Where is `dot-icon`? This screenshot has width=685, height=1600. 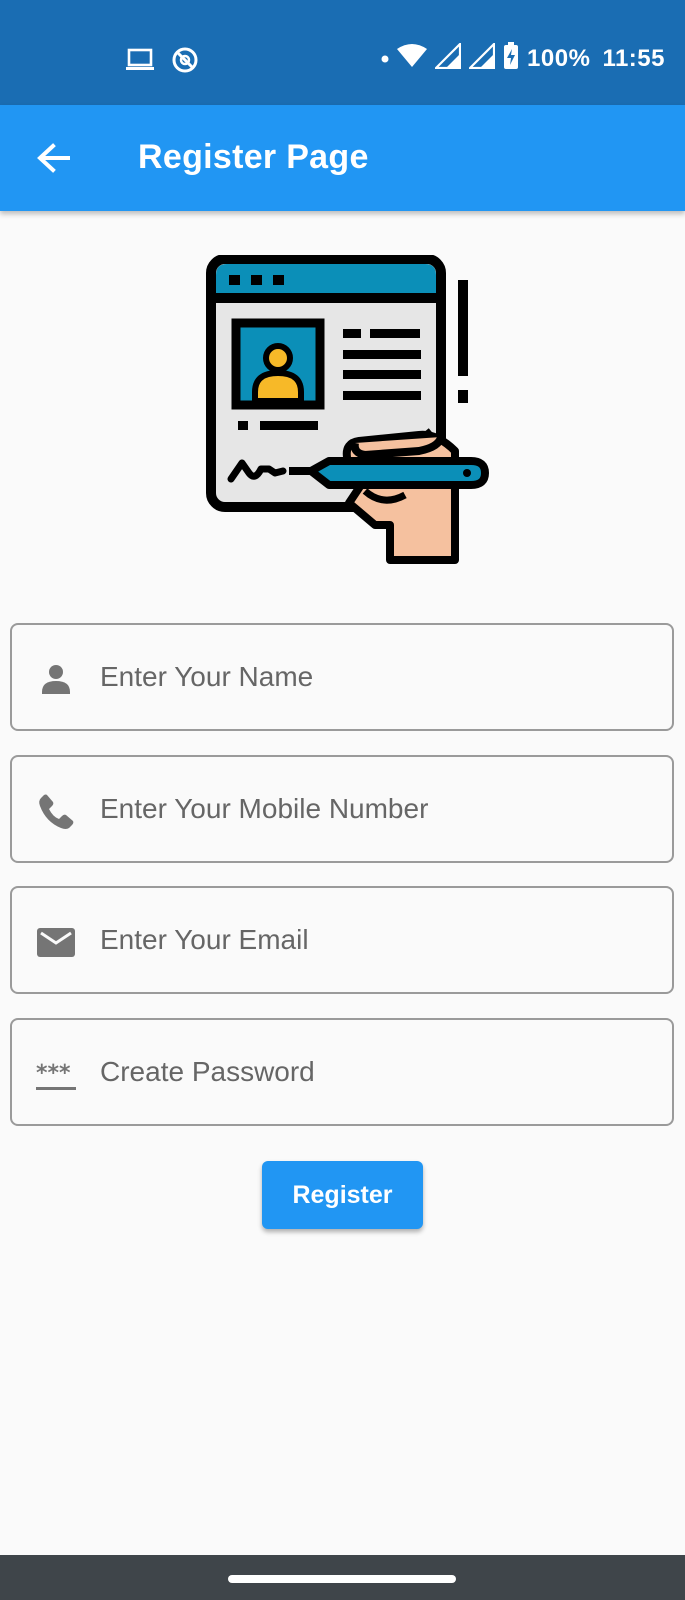
dot-icon is located at coordinates (385, 59).